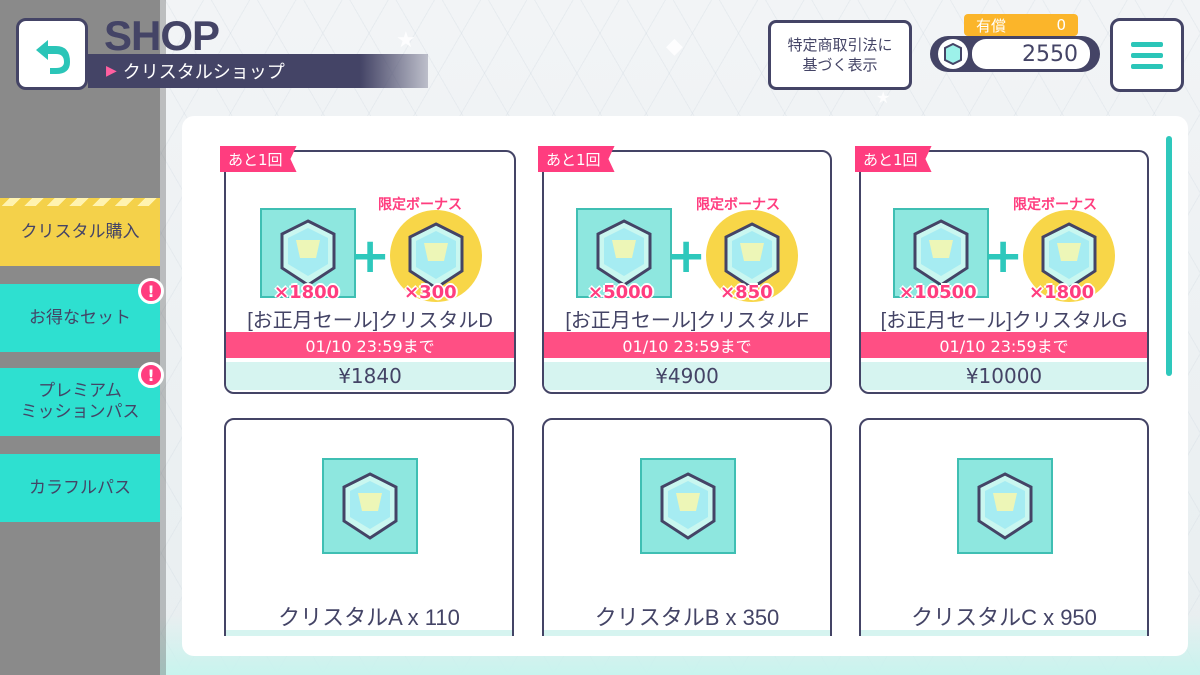 The image size is (1200, 675). I want to click on hamburger-menu-icon, so click(1147, 44).